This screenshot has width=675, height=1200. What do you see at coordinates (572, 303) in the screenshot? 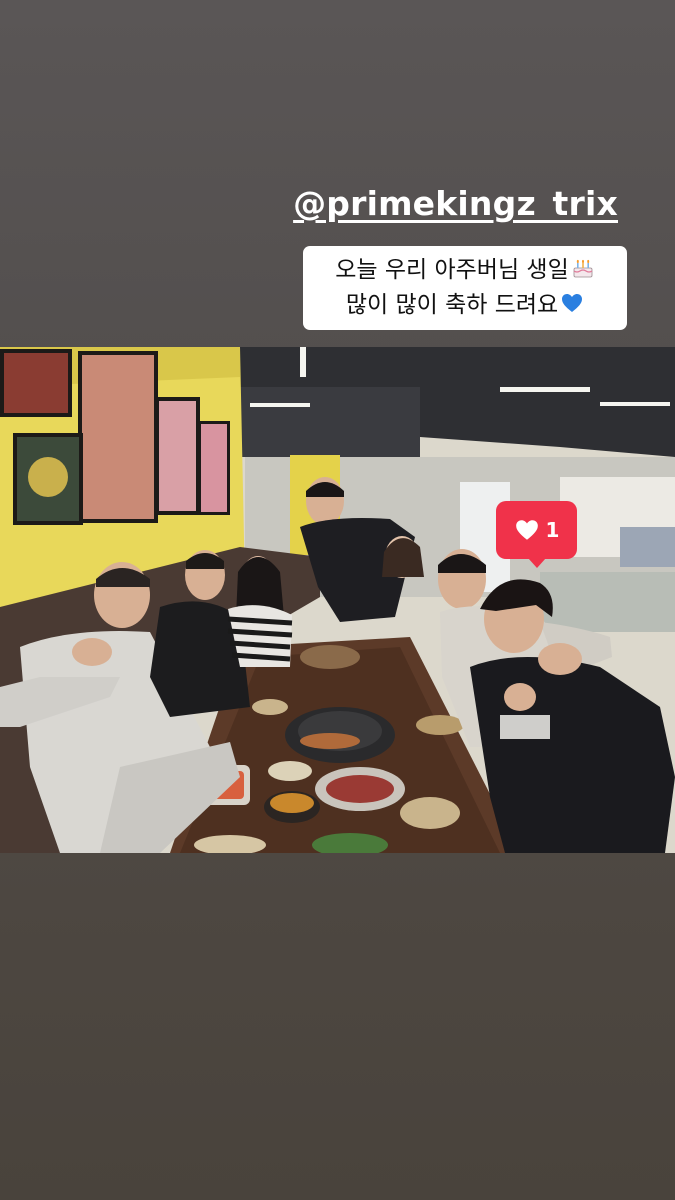
I see `blue-heart-icon` at bounding box center [572, 303].